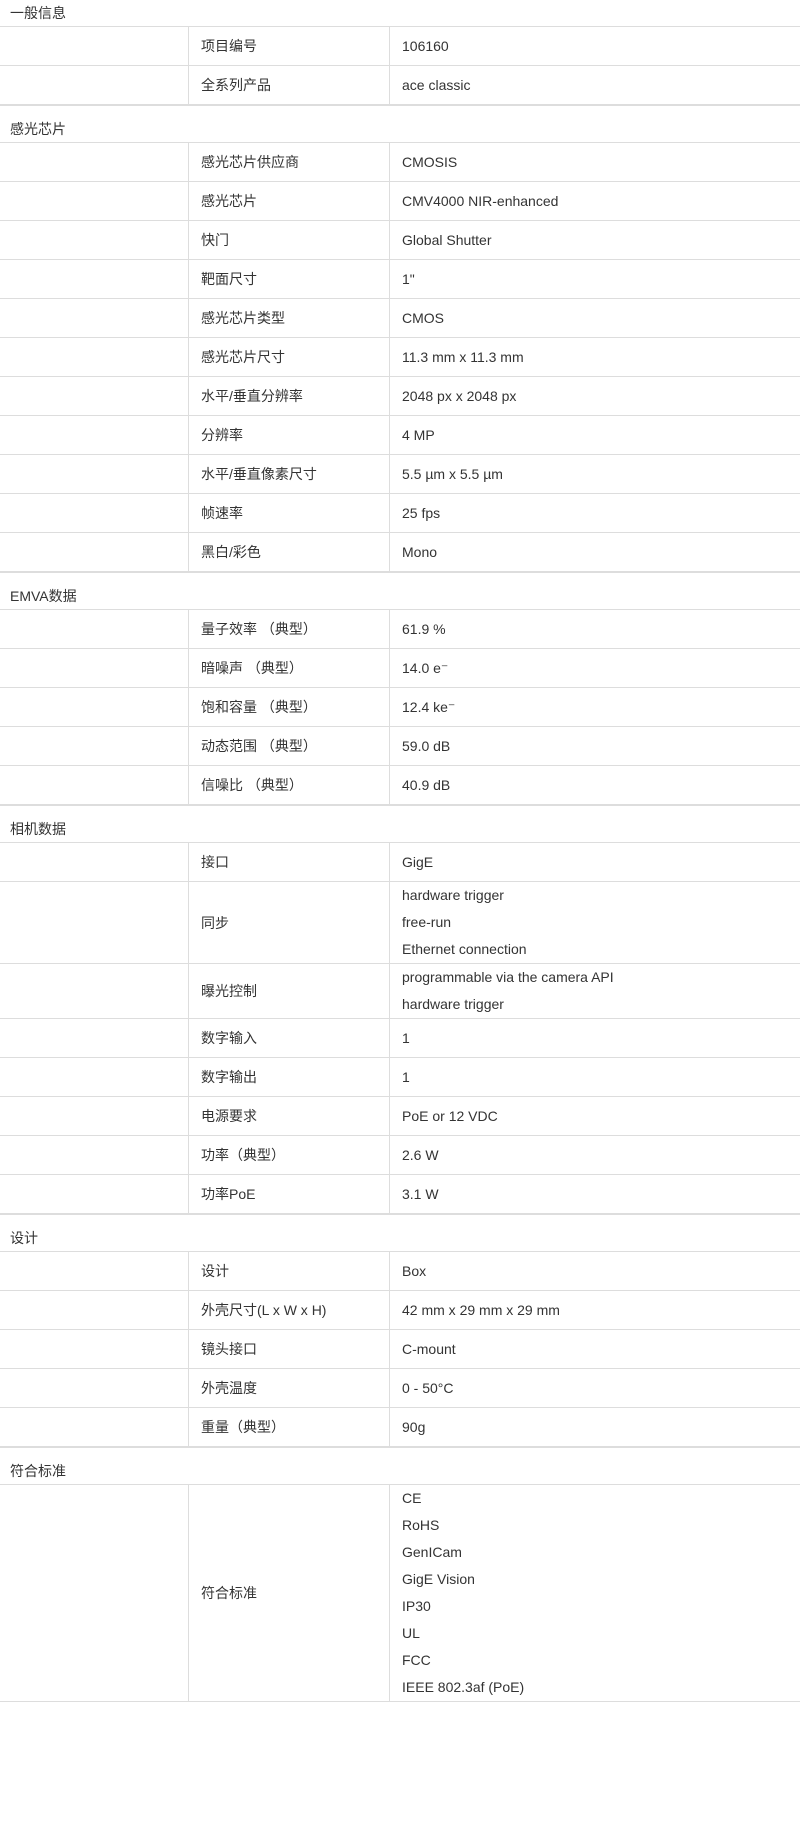 The height and width of the screenshot is (1832, 800). What do you see at coordinates (429, 1349) in the screenshot?
I see `spec-value: C-mount` at bounding box center [429, 1349].